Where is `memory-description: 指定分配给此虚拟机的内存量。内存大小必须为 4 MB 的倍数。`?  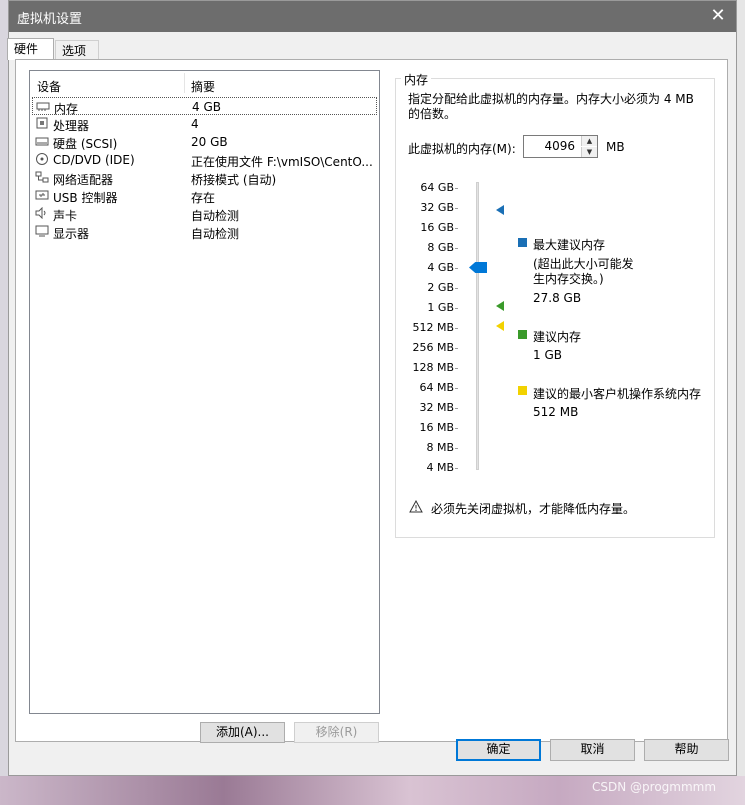 memory-description: 指定分配给此虚拟机的内存量。内存大小必须为 4 MB 的倍数。 is located at coordinates (551, 106).